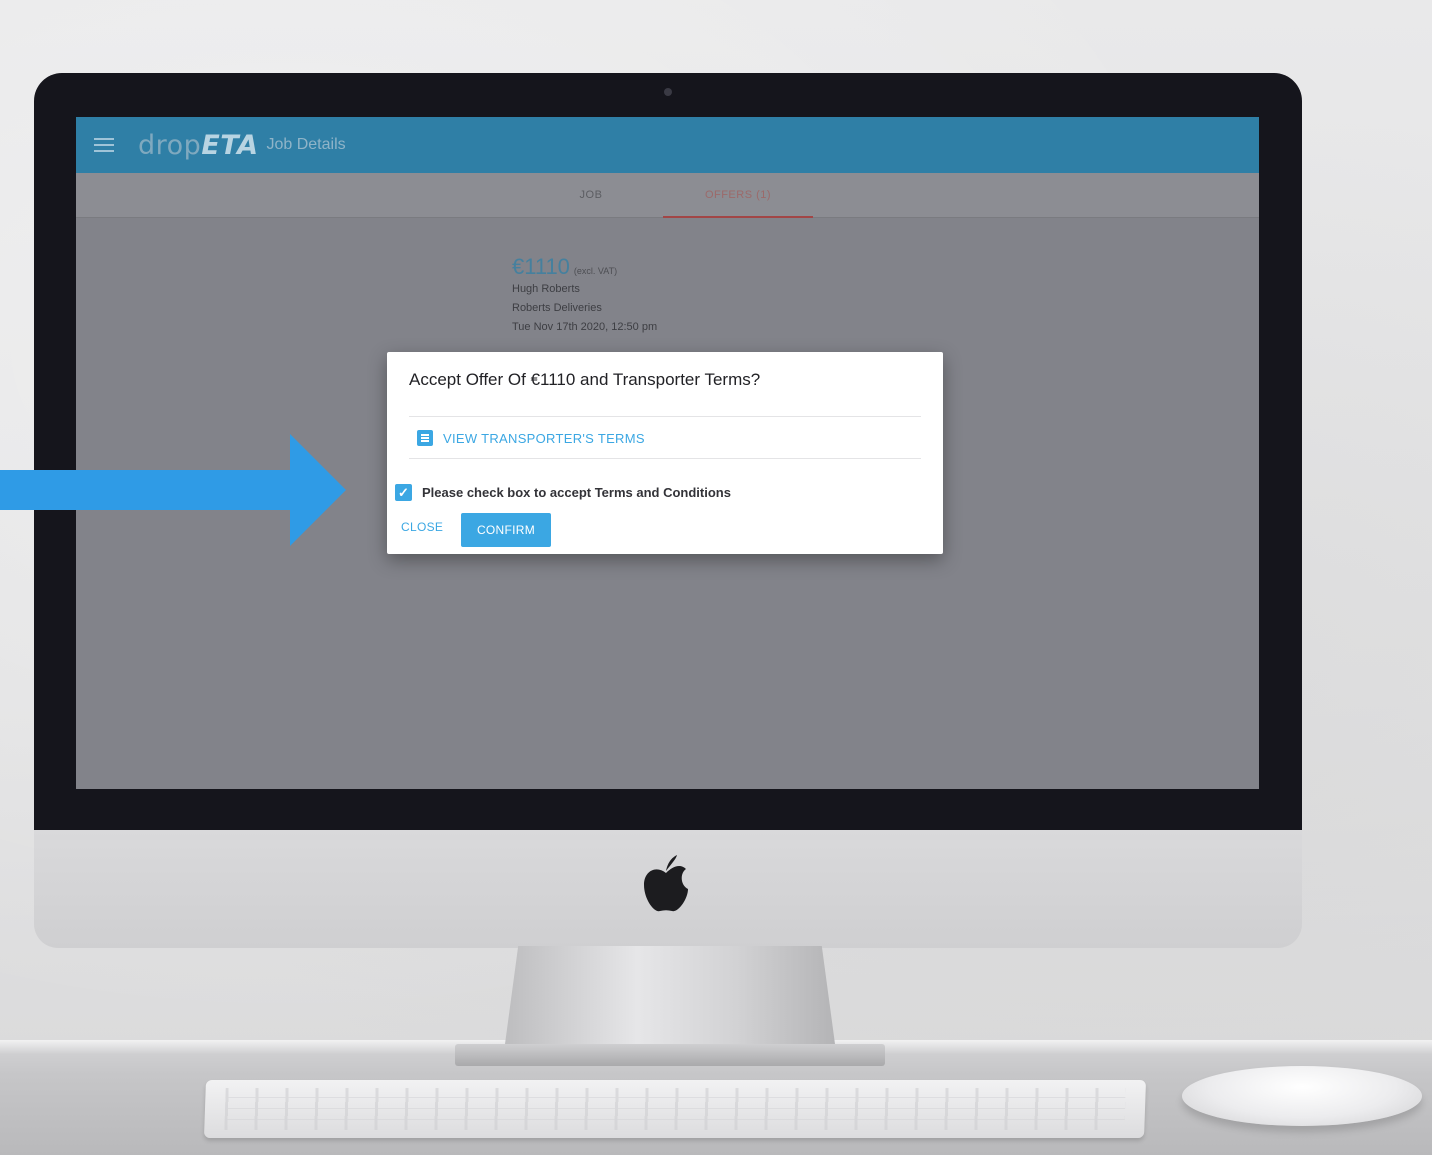 This screenshot has height=1155, width=1432. Describe the element at coordinates (670, 995) in the screenshot. I see `imac-stand` at that location.